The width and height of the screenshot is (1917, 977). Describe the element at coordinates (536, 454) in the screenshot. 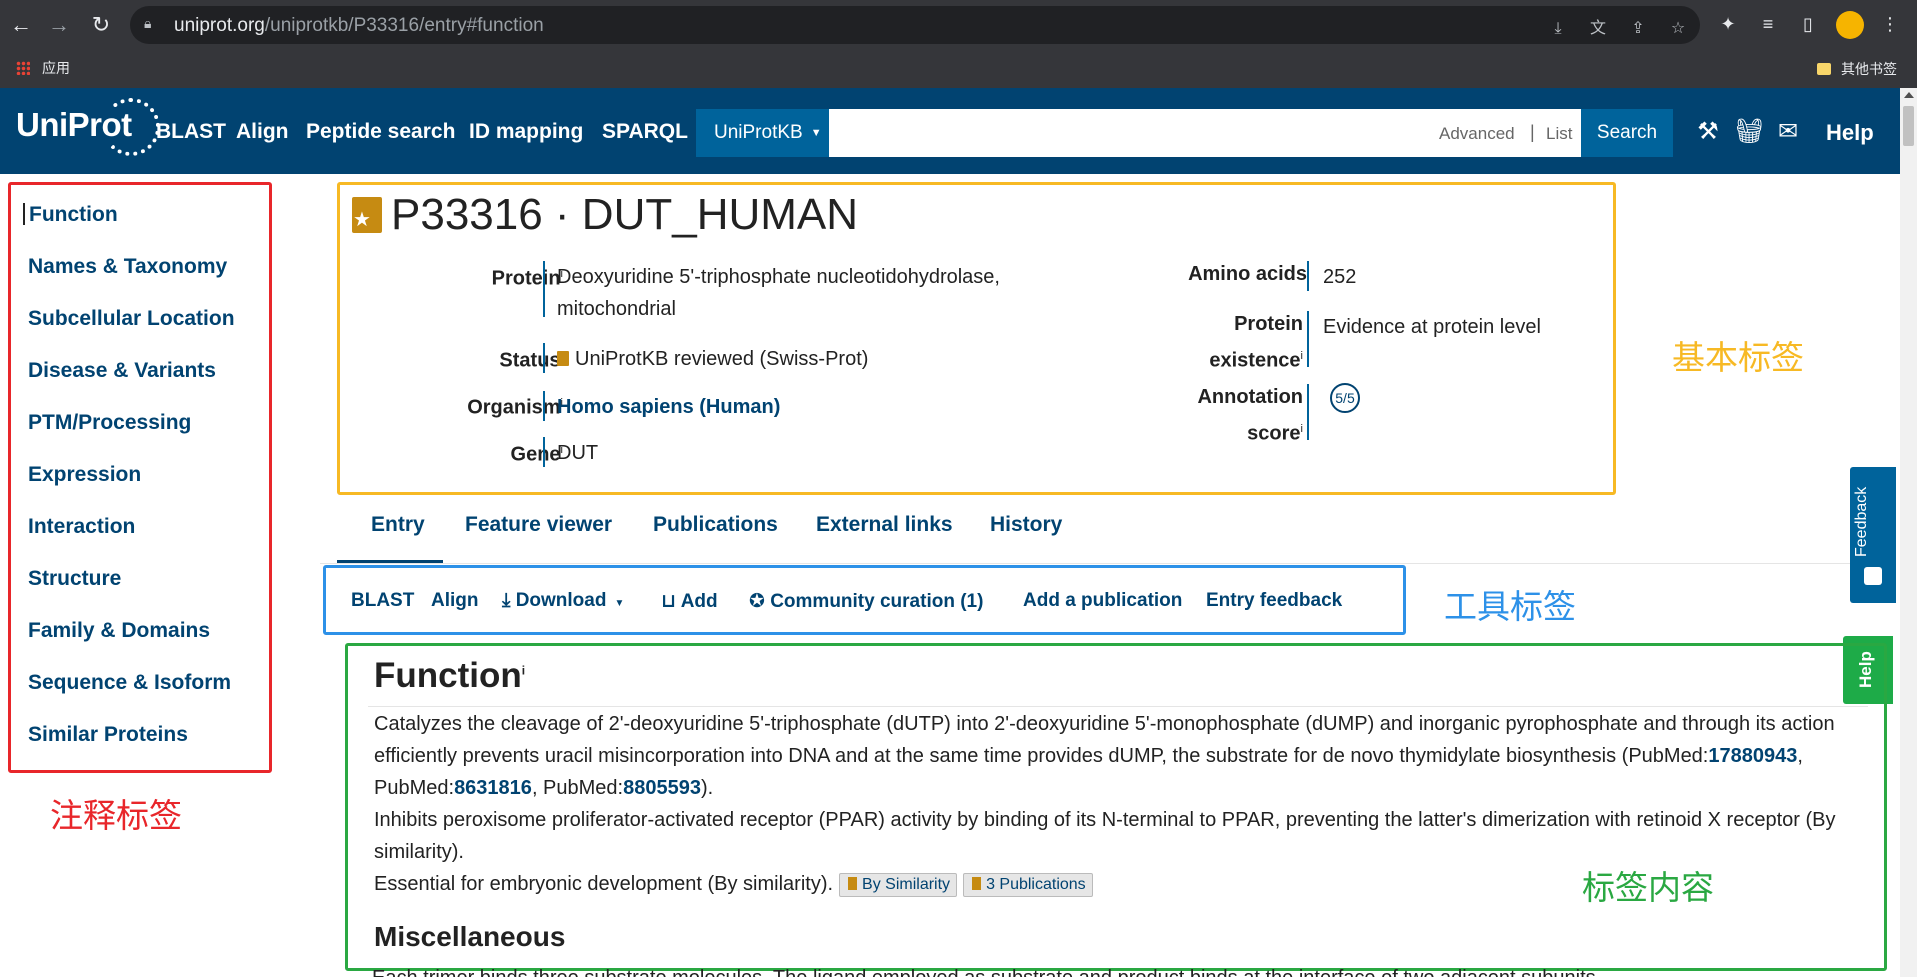

I see `gene-label: Genei` at that location.